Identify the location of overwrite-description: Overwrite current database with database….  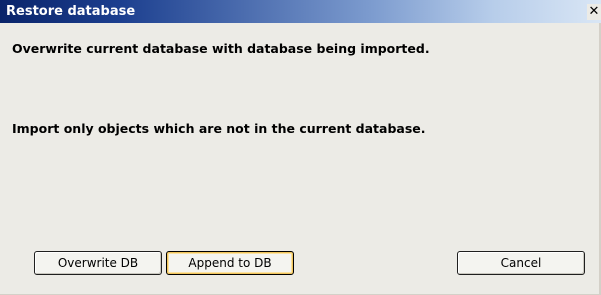
(221, 48).